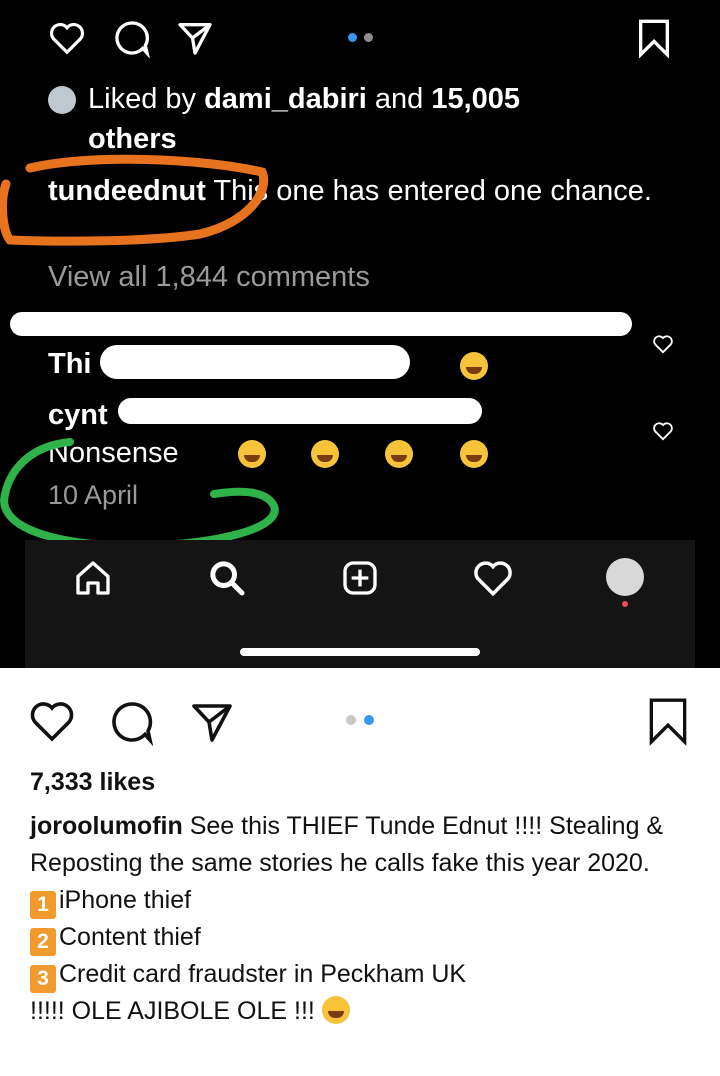 This screenshot has width=720, height=1076. Describe the element at coordinates (625, 577) in the screenshot. I see `profile-avatar-icon` at that location.